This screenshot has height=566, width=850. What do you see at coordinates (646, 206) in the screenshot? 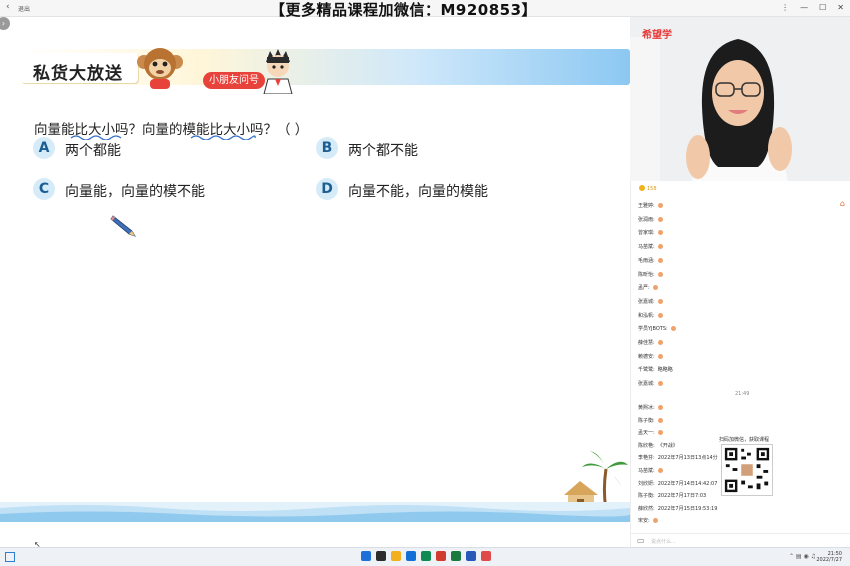
I see `chat-sender: 王雅婷:` at bounding box center [646, 206].